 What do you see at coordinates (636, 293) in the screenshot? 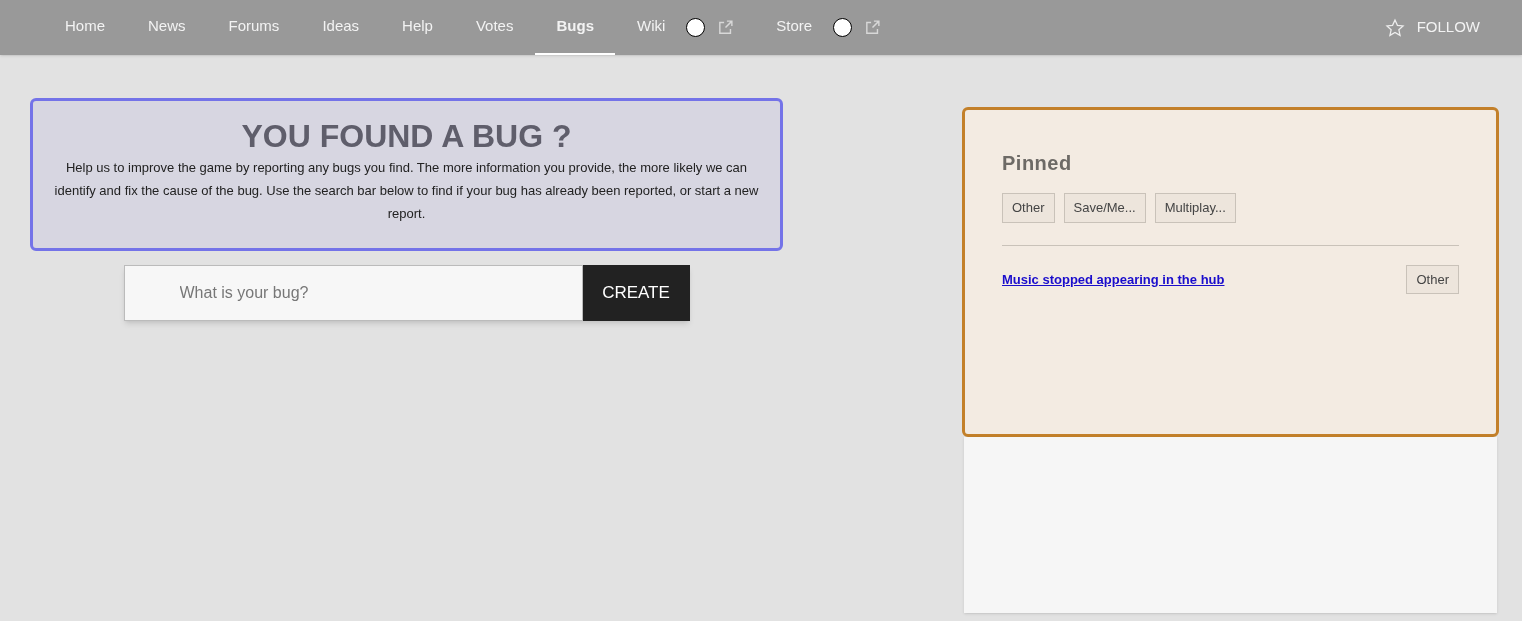
I see `create-button: CREATE` at bounding box center [636, 293].